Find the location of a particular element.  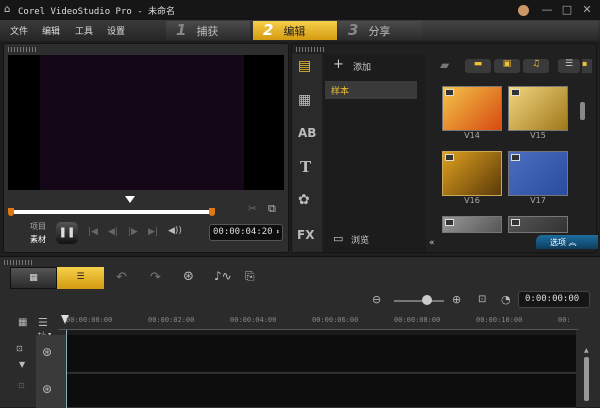

home-icon: |◀ is located at coordinates (93, 232).